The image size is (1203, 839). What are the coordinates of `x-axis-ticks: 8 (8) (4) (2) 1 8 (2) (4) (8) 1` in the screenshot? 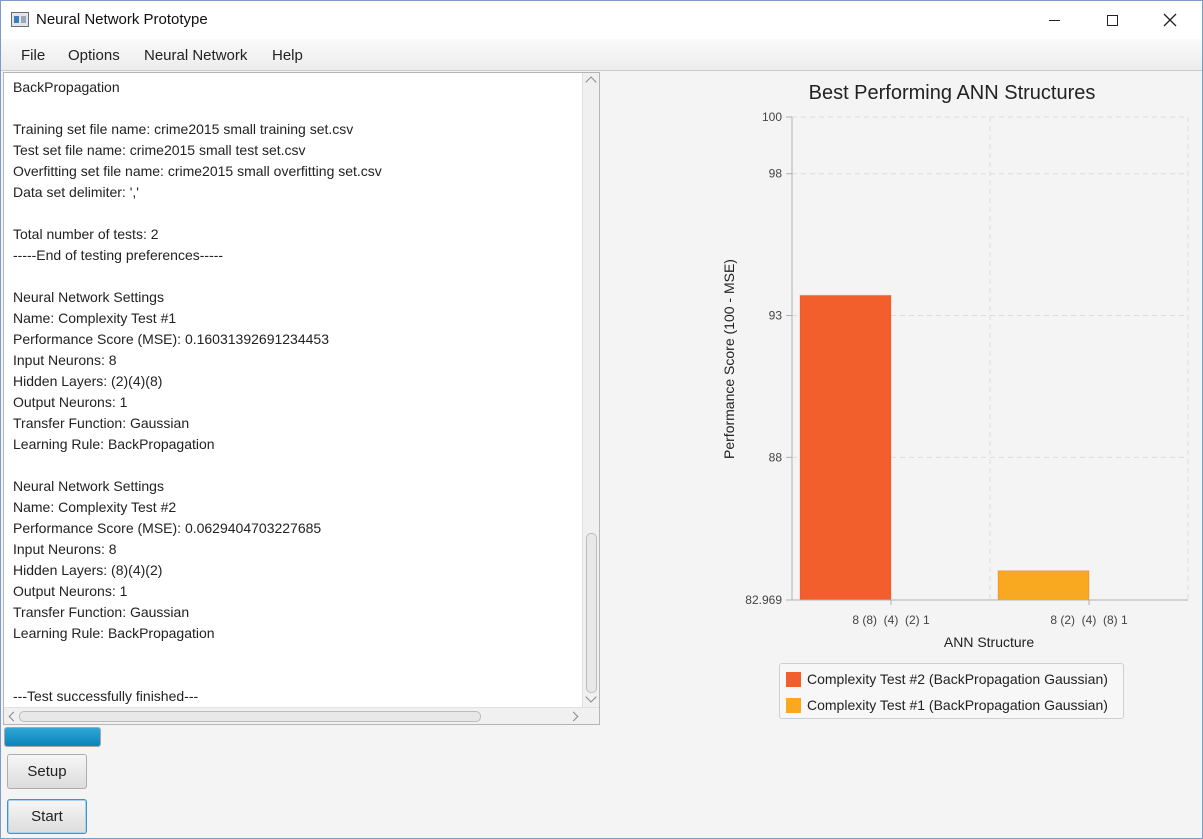 It's located at (990, 613).